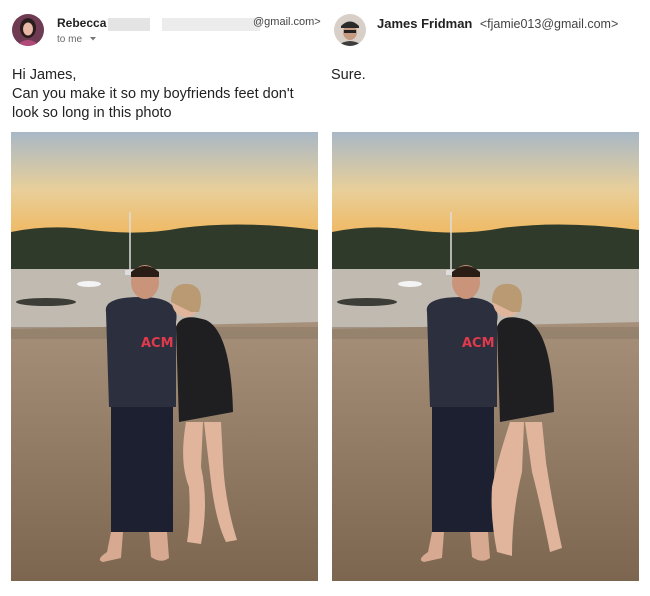 This screenshot has width=650, height=596. Describe the element at coordinates (287, 22) in the screenshot. I see `sender-email-suffix: @gmail.com>` at that location.